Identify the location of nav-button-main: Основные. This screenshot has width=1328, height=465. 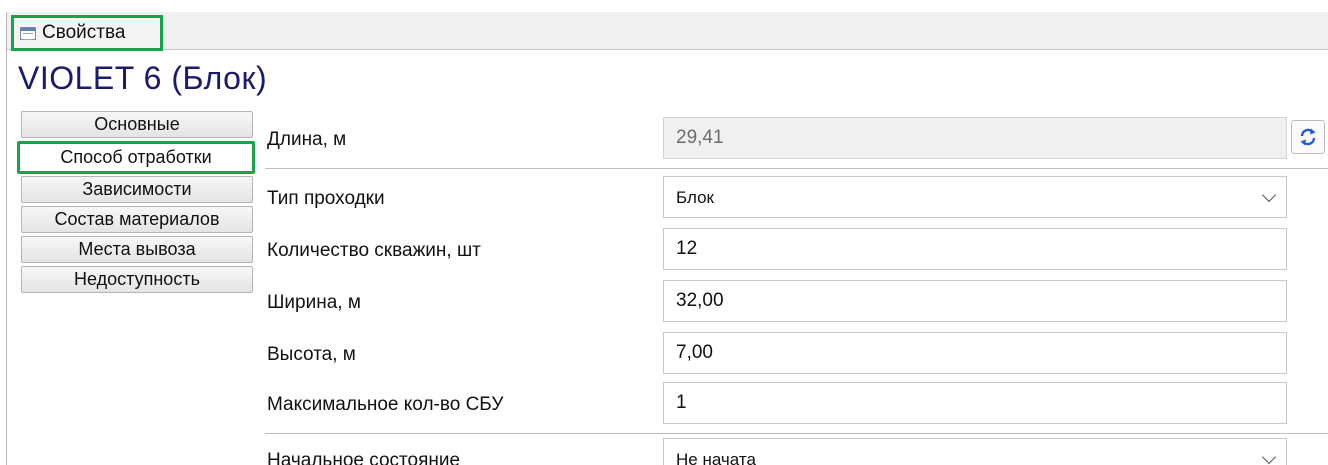
(137, 124).